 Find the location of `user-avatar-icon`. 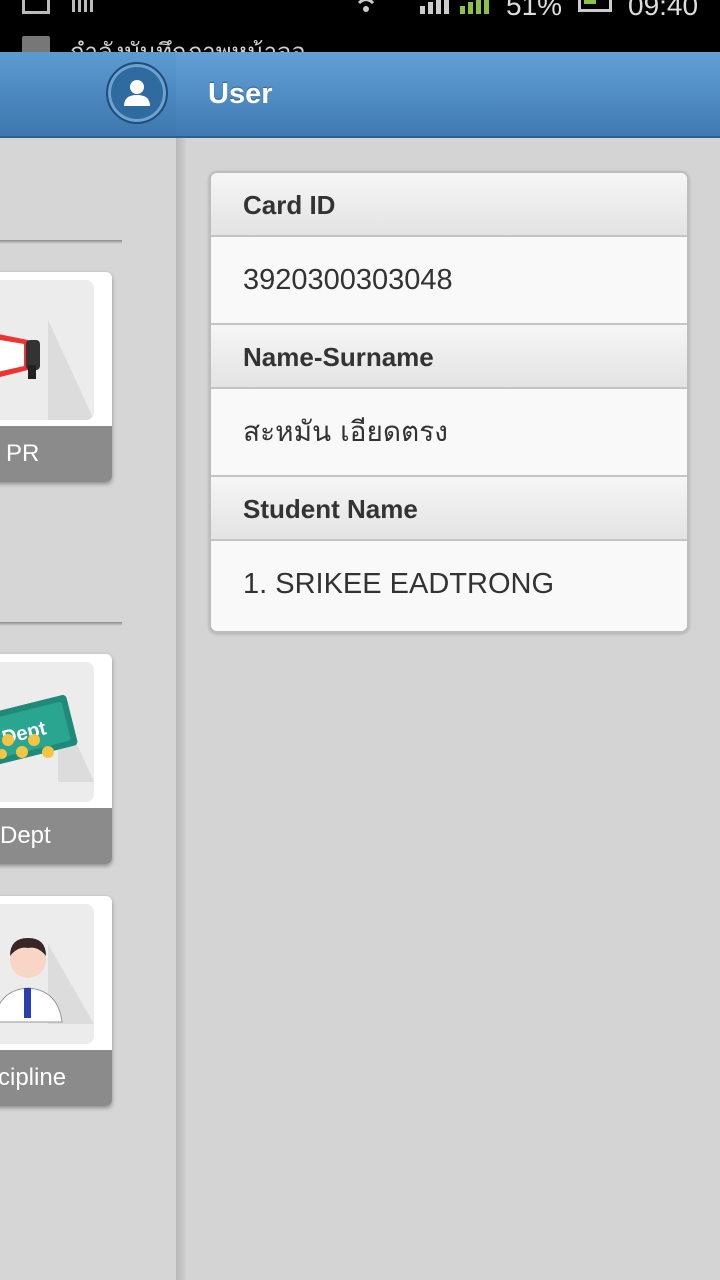

user-avatar-icon is located at coordinates (137, 93).